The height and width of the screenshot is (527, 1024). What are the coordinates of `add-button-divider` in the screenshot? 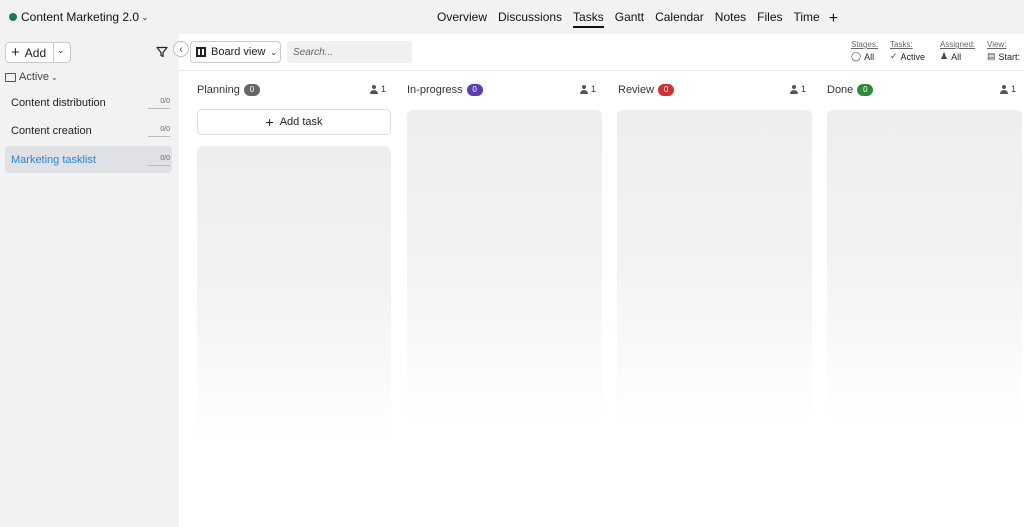 It's located at (53, 52).